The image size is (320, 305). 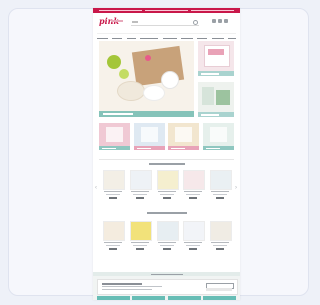 What do you see at coordinates (216, 73) in the screenshot?
I see `promo-tile-caption` at bounding box center [216, 73].